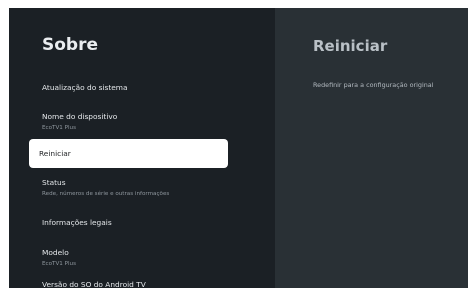 The image size is (468, 288). What do you see at coordinates (77, 222) in the screenshot?
I see `menu-item-label: Informações legais` at bounding box center [77, 222].